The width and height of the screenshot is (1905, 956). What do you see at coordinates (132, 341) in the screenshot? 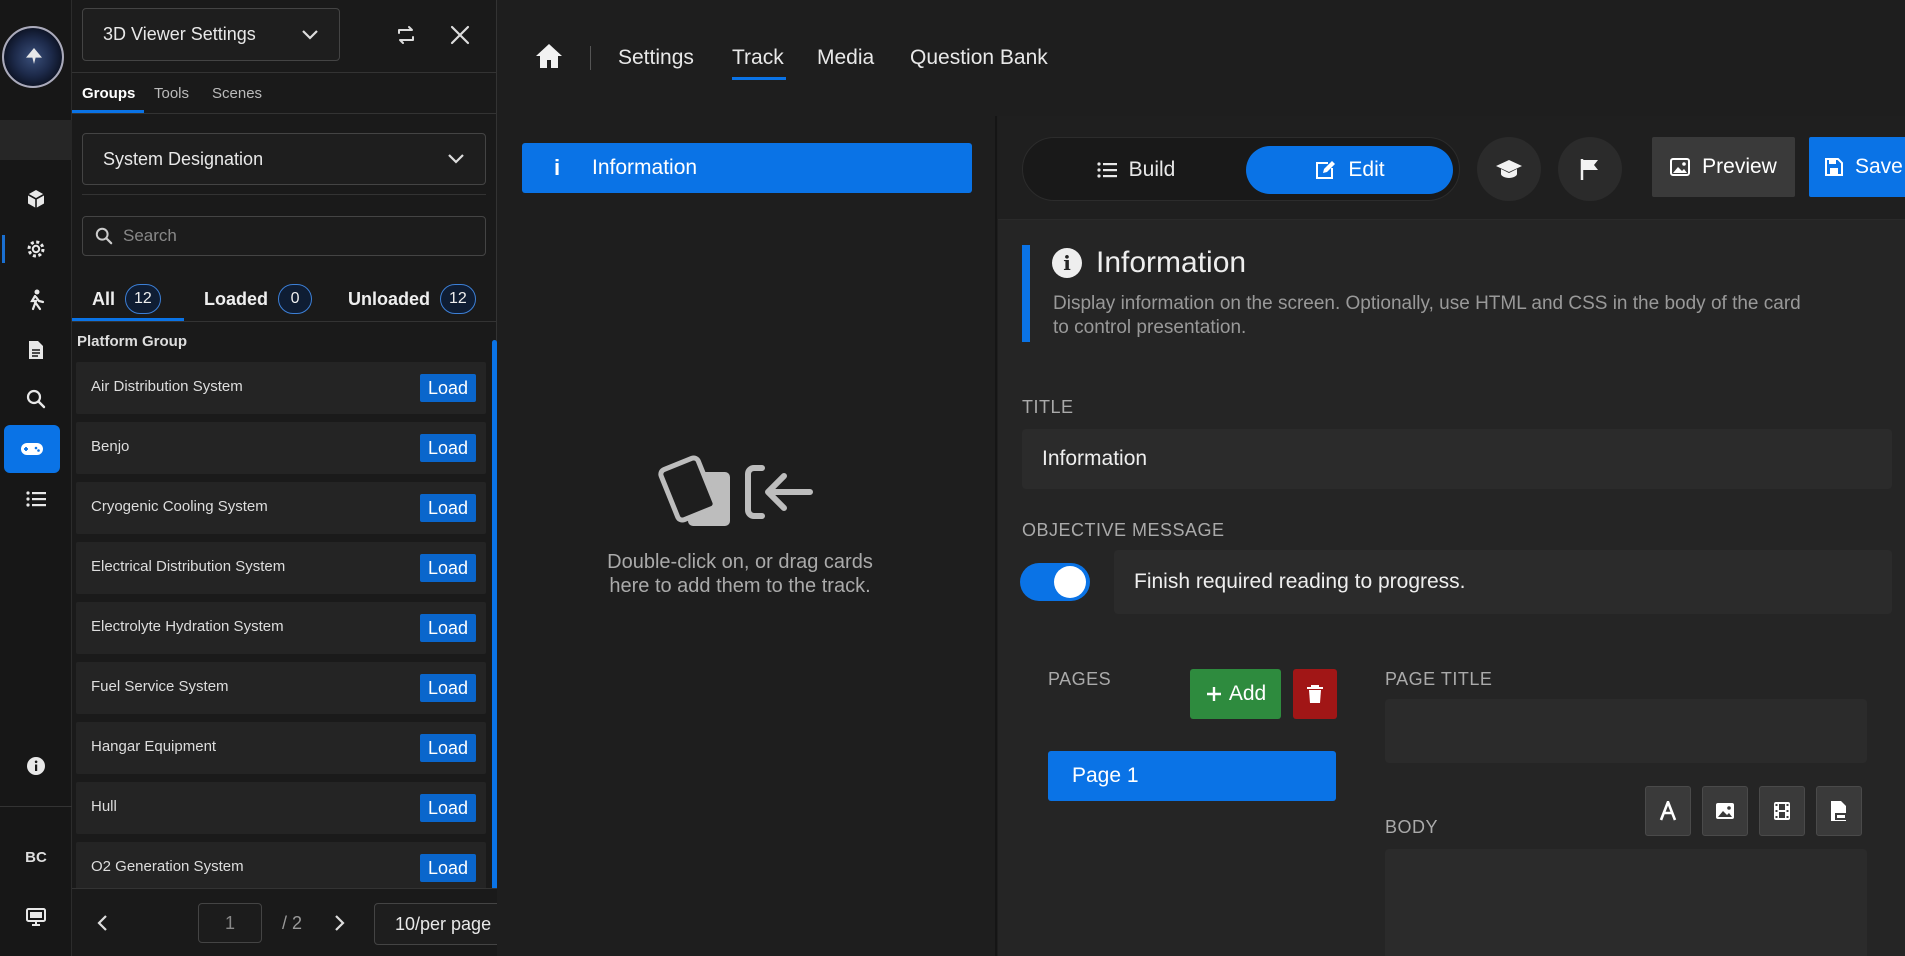
I see `group-heading: Platform Group` at bounding box center [132, 341].